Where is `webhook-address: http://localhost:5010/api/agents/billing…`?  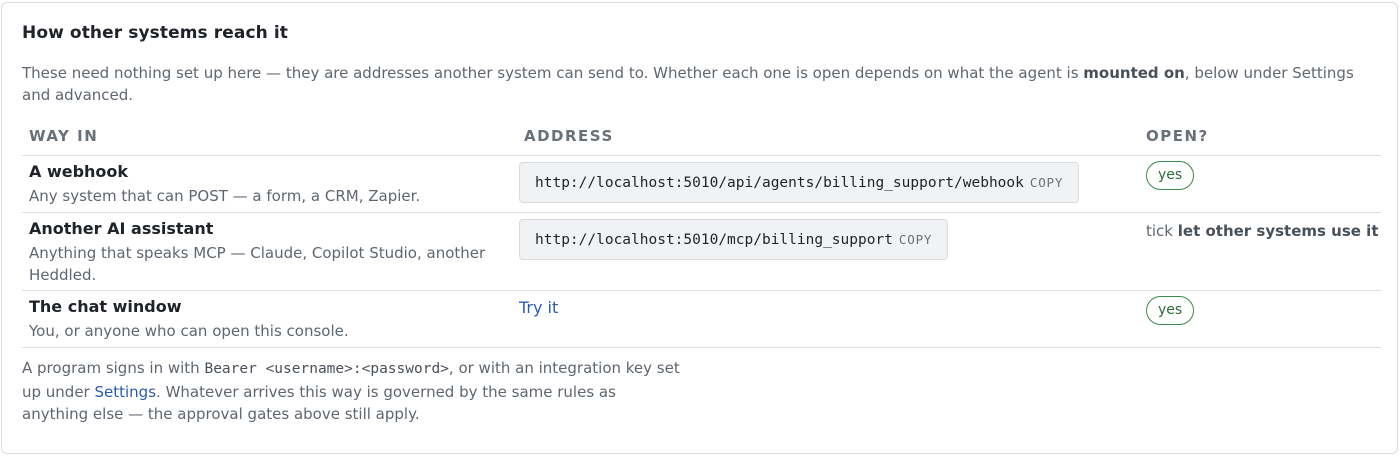 webhook-address: http://localhost:5010/api/agents/billing… is located at coordinates (799, 182).